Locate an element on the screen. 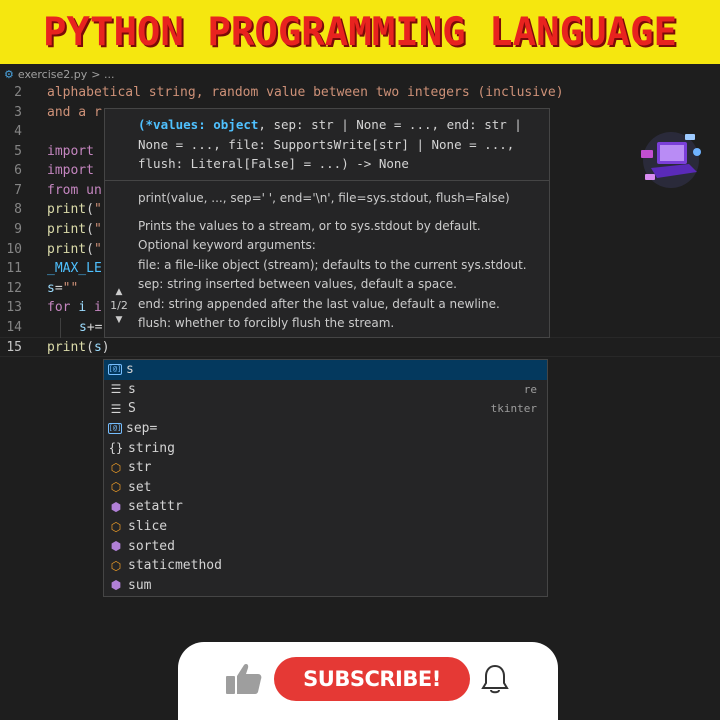 Image resolution: width=720 pixels, height=720 pixels. line-number: 13 is located at coordinates (14, 307).